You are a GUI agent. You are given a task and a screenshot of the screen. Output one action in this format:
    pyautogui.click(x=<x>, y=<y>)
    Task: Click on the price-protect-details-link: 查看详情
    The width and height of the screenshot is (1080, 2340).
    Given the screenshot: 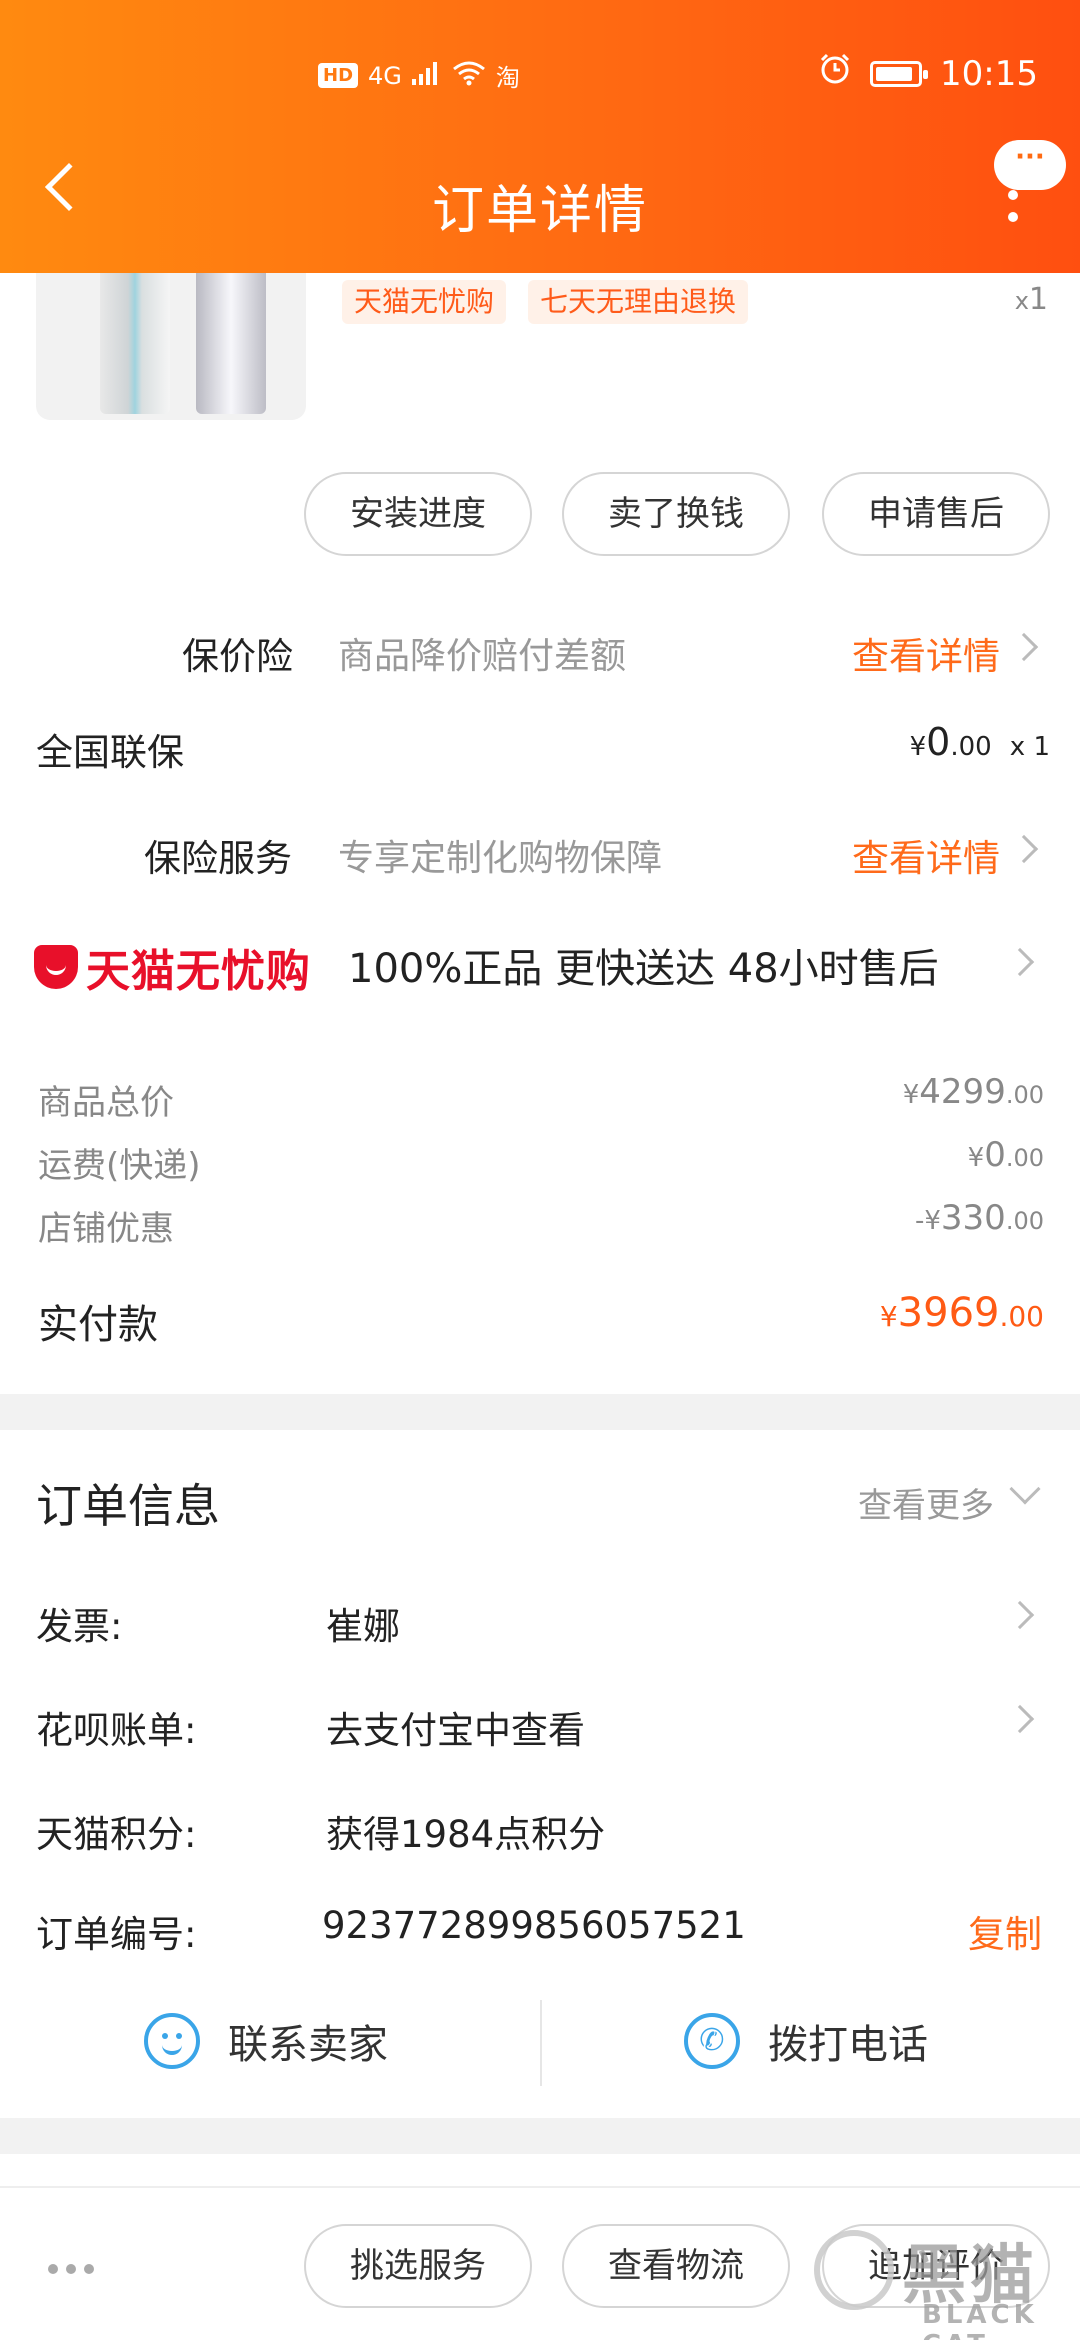 What is the action you would take?
    pyautogui.click(x=926, y=653)
    